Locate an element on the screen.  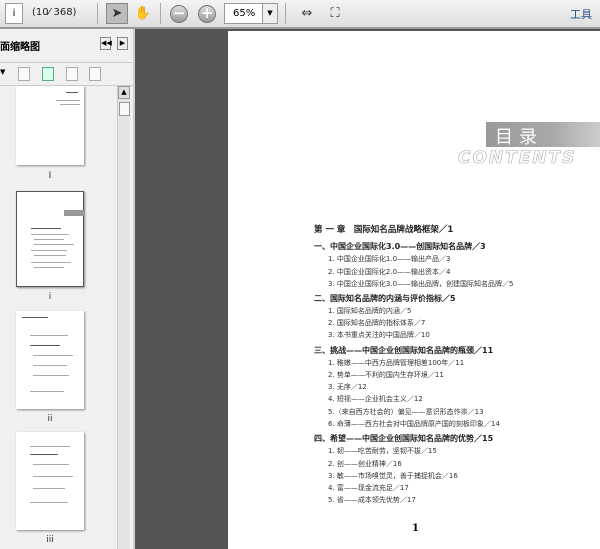
toc-item: 3. 敏——市场嗅觉灵，善于捕捉机会／16 is located at coordinates (393, 476).